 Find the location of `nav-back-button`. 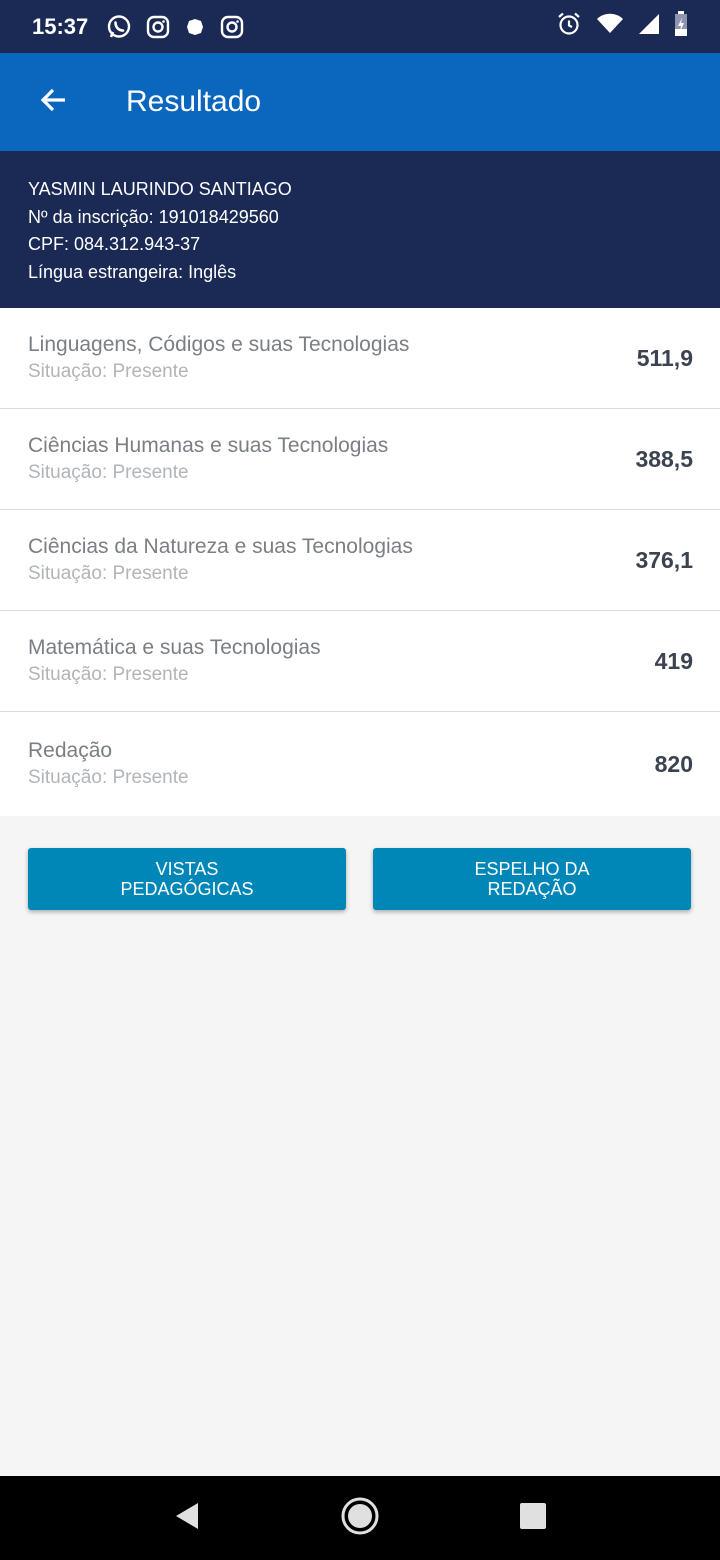

nav-back-button is located at coordinates (187, 1518).